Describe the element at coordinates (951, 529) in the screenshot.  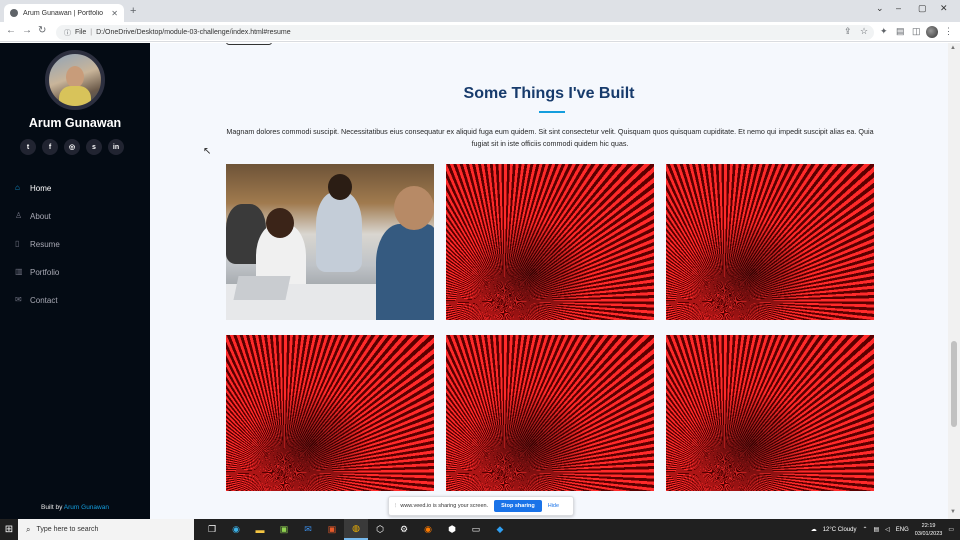
I see `notifications-icon: ▭` at that location.